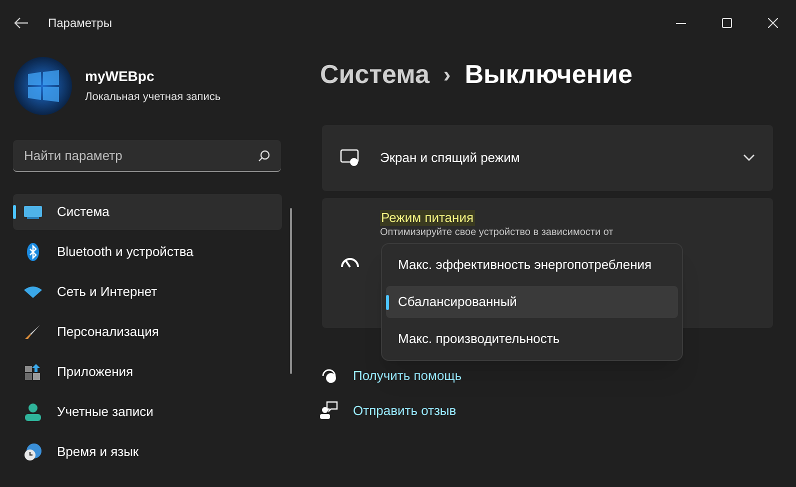  What do you see at coordinates (450, 158) in the screenshot?
I see `card-title: Экран и спящий режим` at bounding box center [450, 158].